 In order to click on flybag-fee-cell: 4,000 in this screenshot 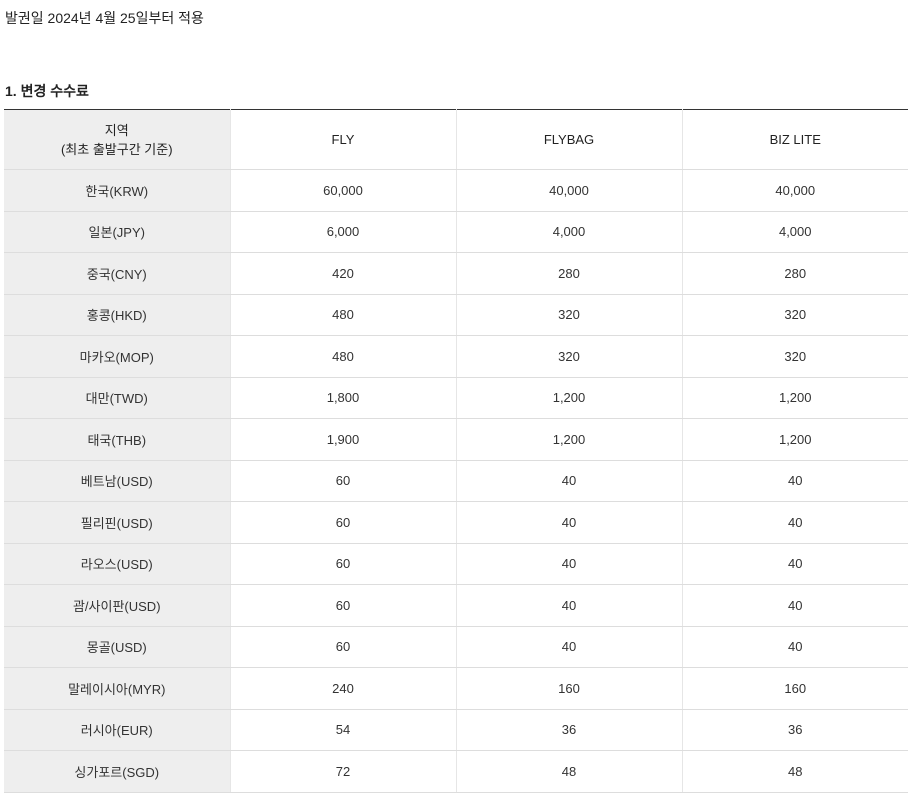, I will do `click(568, 232)`.